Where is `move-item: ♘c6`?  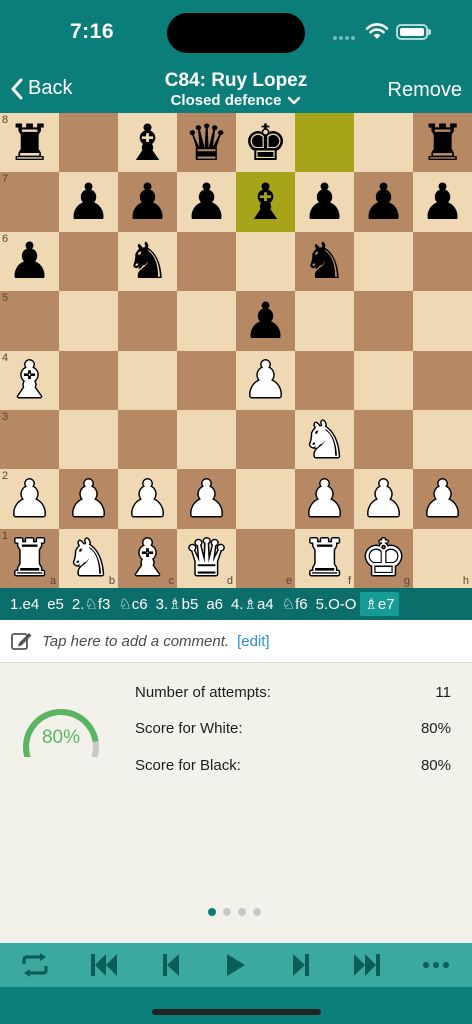 move-item: ♘c6 is located at coordinates (132, 604).